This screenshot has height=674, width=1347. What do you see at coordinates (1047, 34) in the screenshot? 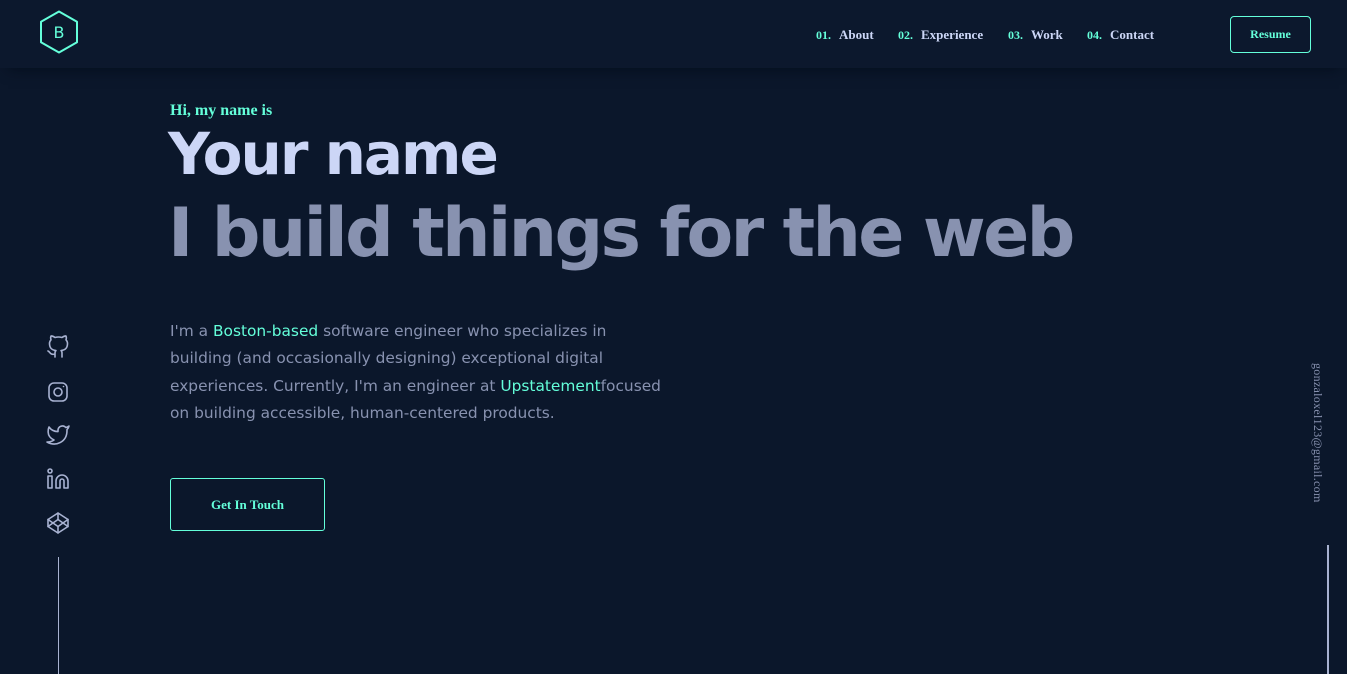
I see `nav-label: Work` at bounding box center [1047, 34].